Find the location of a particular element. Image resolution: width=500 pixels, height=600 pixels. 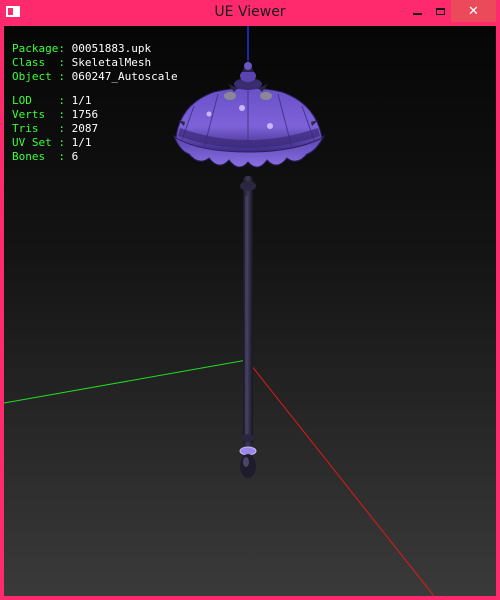

info-row-uvset: UV Set : 1/1 is located at coordinates (52, 142).